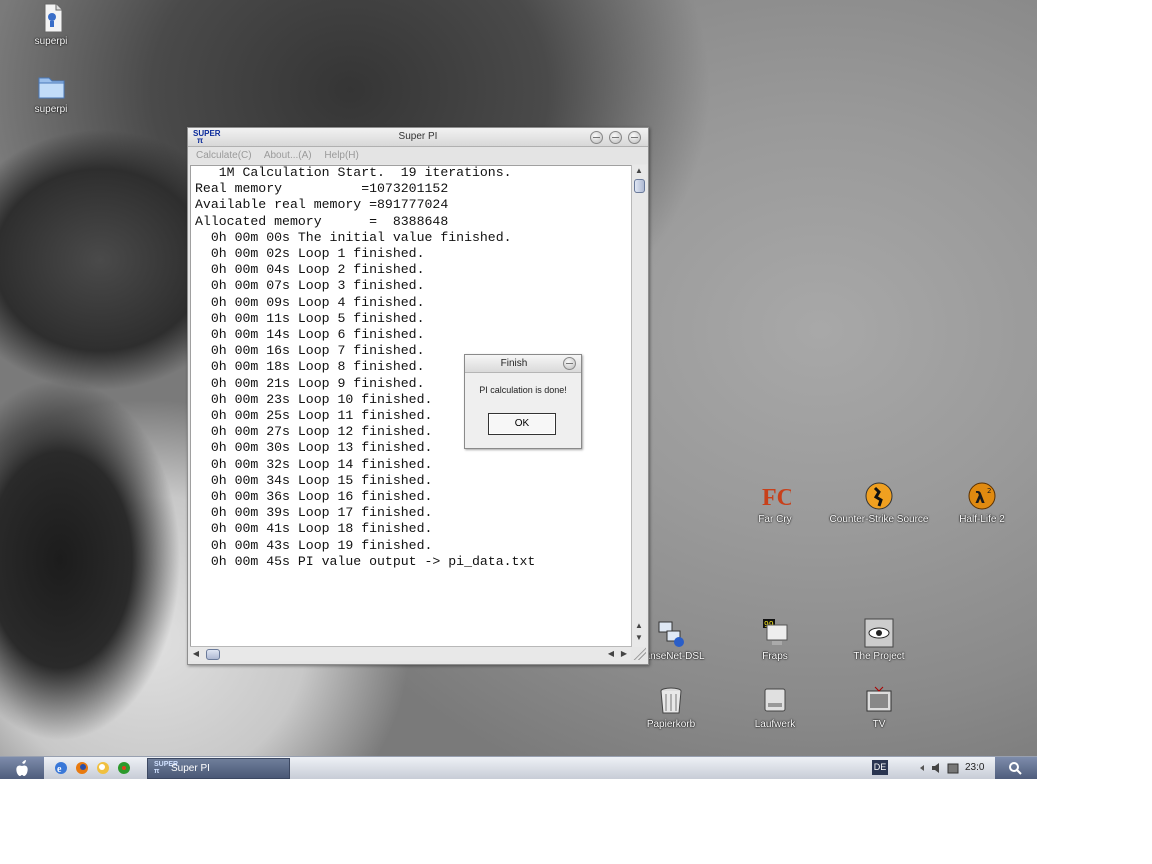 The width and height of the screenshot is (1152, 864). Describe the element at coordinates (314, 480) in the screenshot. I see `log-line: 0h 00m 34s Loop 15 finished.` at that location.